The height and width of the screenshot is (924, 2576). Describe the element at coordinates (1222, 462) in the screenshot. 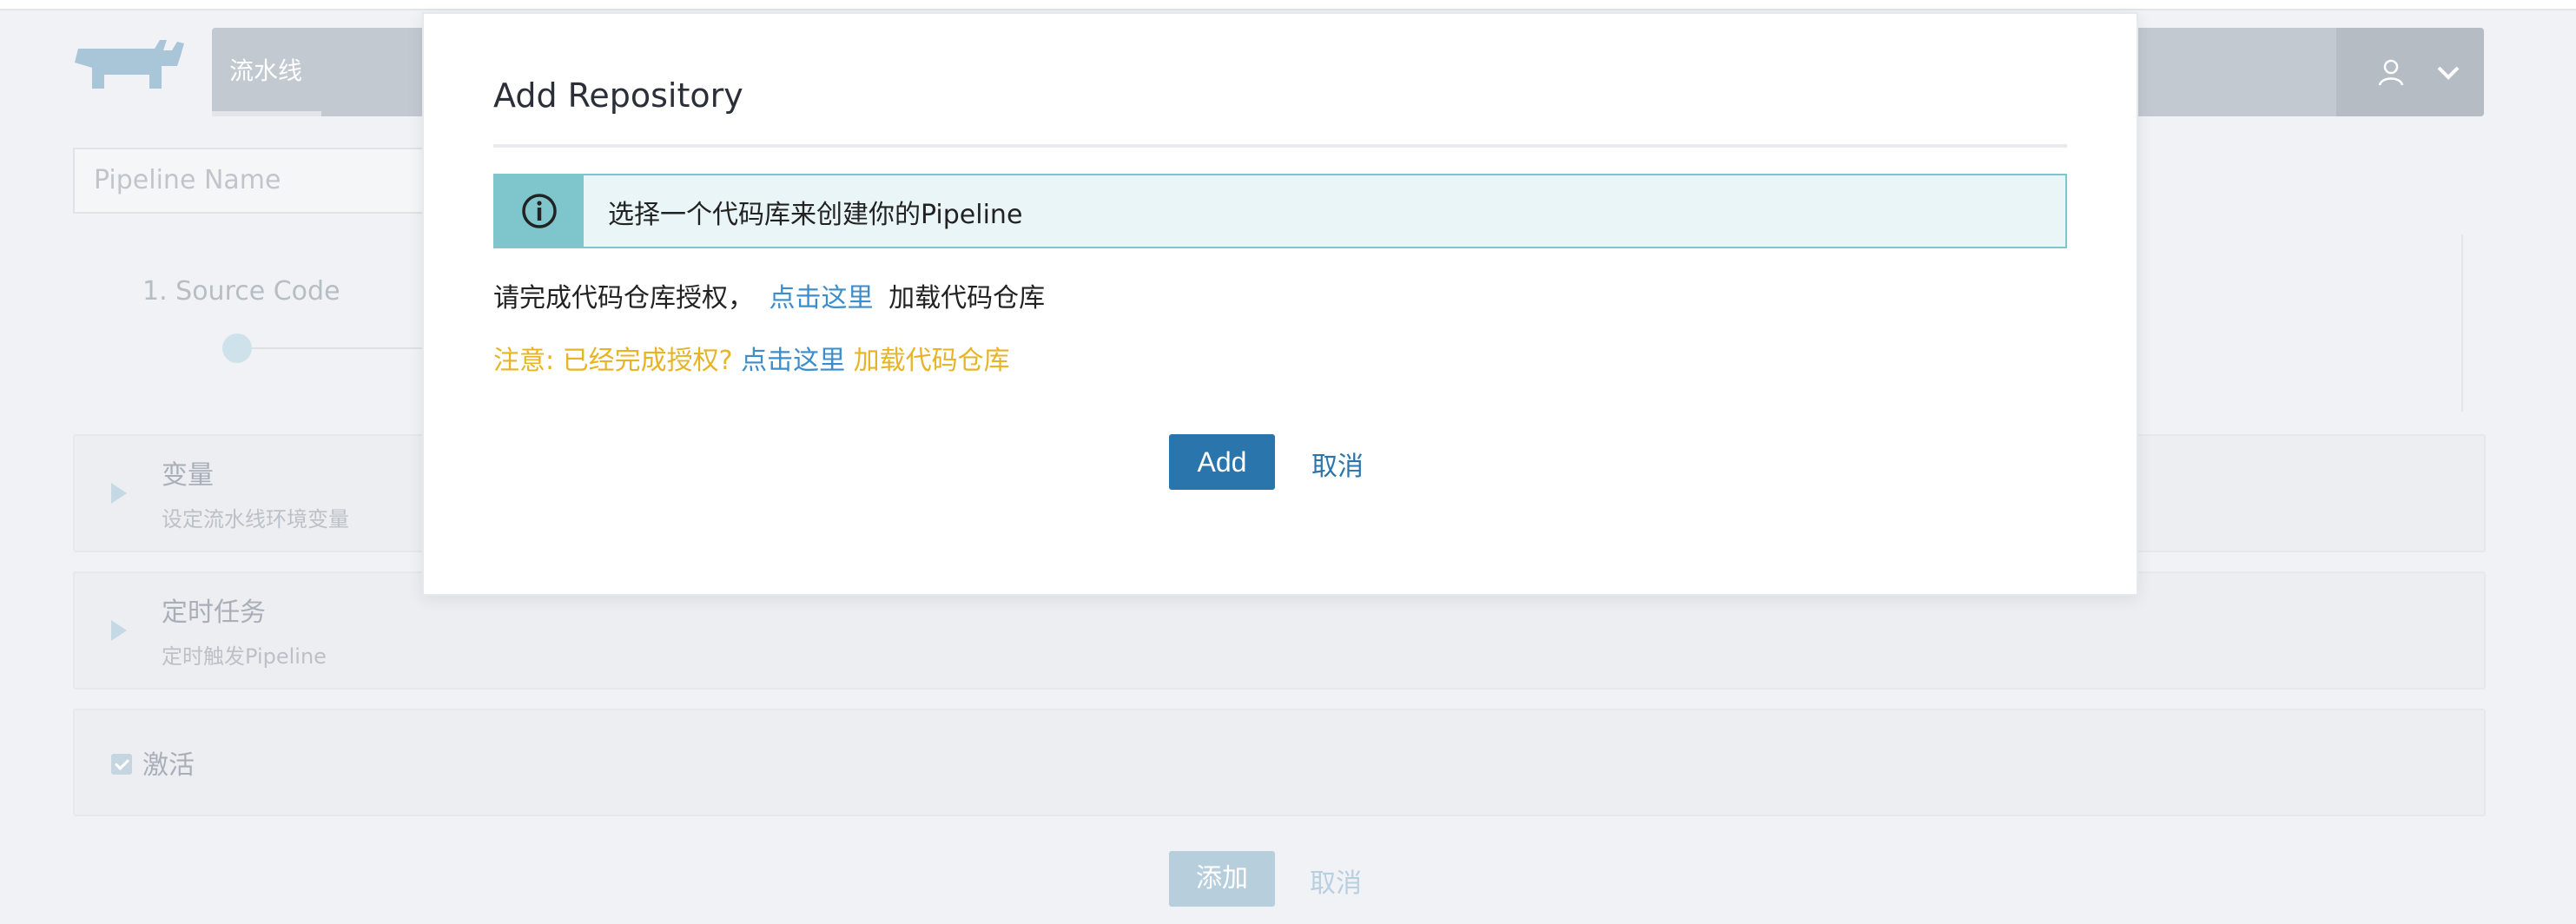

I see `add-repository-button: Add` at that location.